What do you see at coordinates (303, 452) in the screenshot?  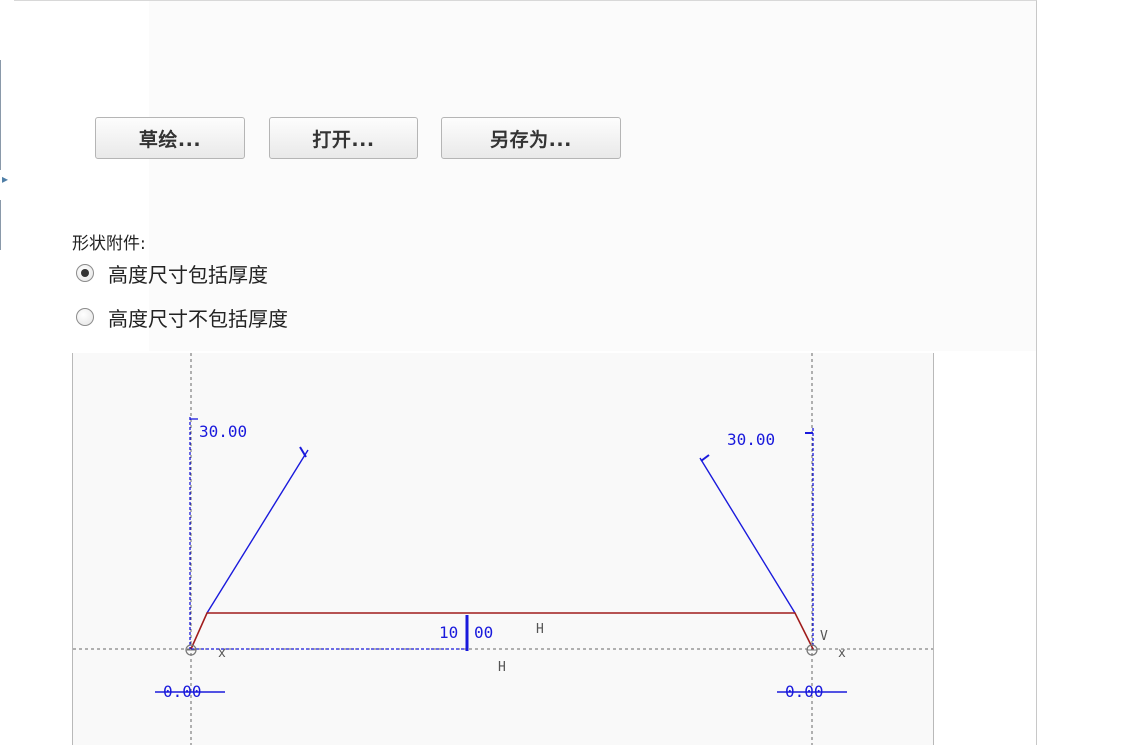 I see `left-angle-tick` at bounding box center [303, 452].